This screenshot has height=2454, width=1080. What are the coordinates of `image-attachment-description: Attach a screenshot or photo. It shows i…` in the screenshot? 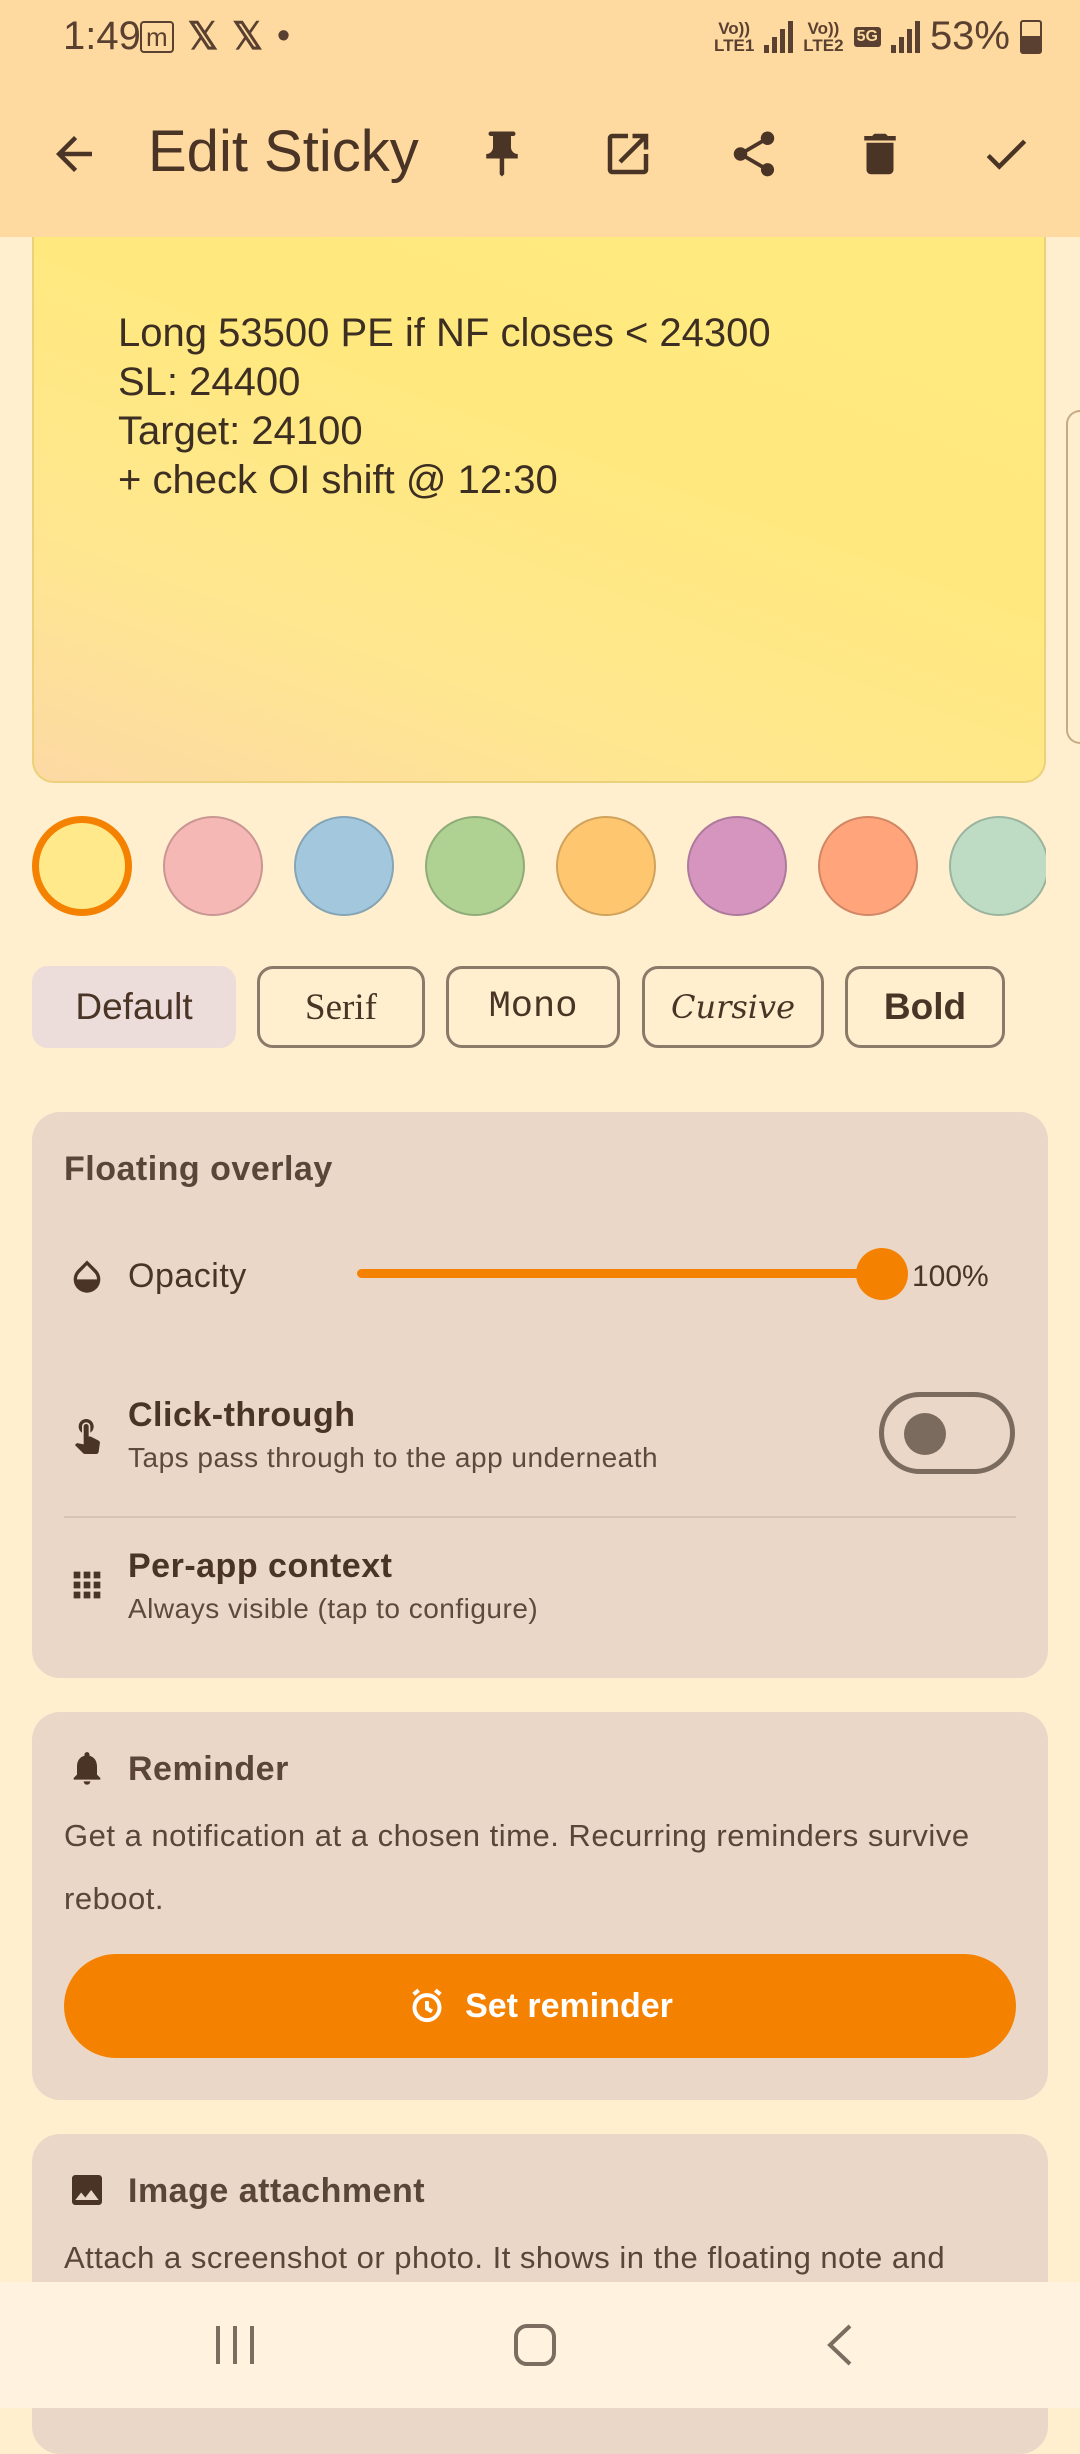 It's located at (505, 2257).